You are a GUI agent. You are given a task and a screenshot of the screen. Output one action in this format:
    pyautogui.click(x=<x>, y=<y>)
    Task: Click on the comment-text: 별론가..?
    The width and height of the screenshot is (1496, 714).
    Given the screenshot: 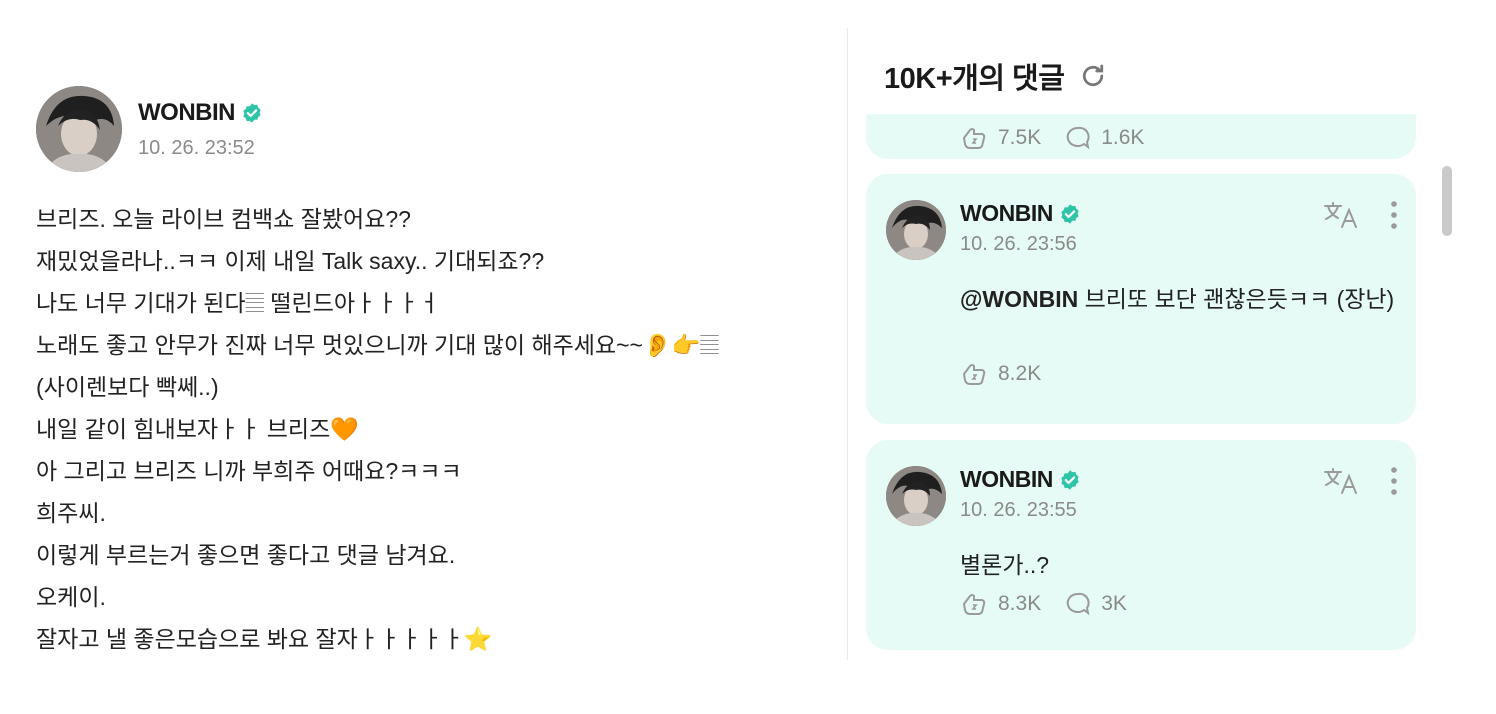 What is the action you would take?
    pyautogui.click(x=1005, y=565)
    